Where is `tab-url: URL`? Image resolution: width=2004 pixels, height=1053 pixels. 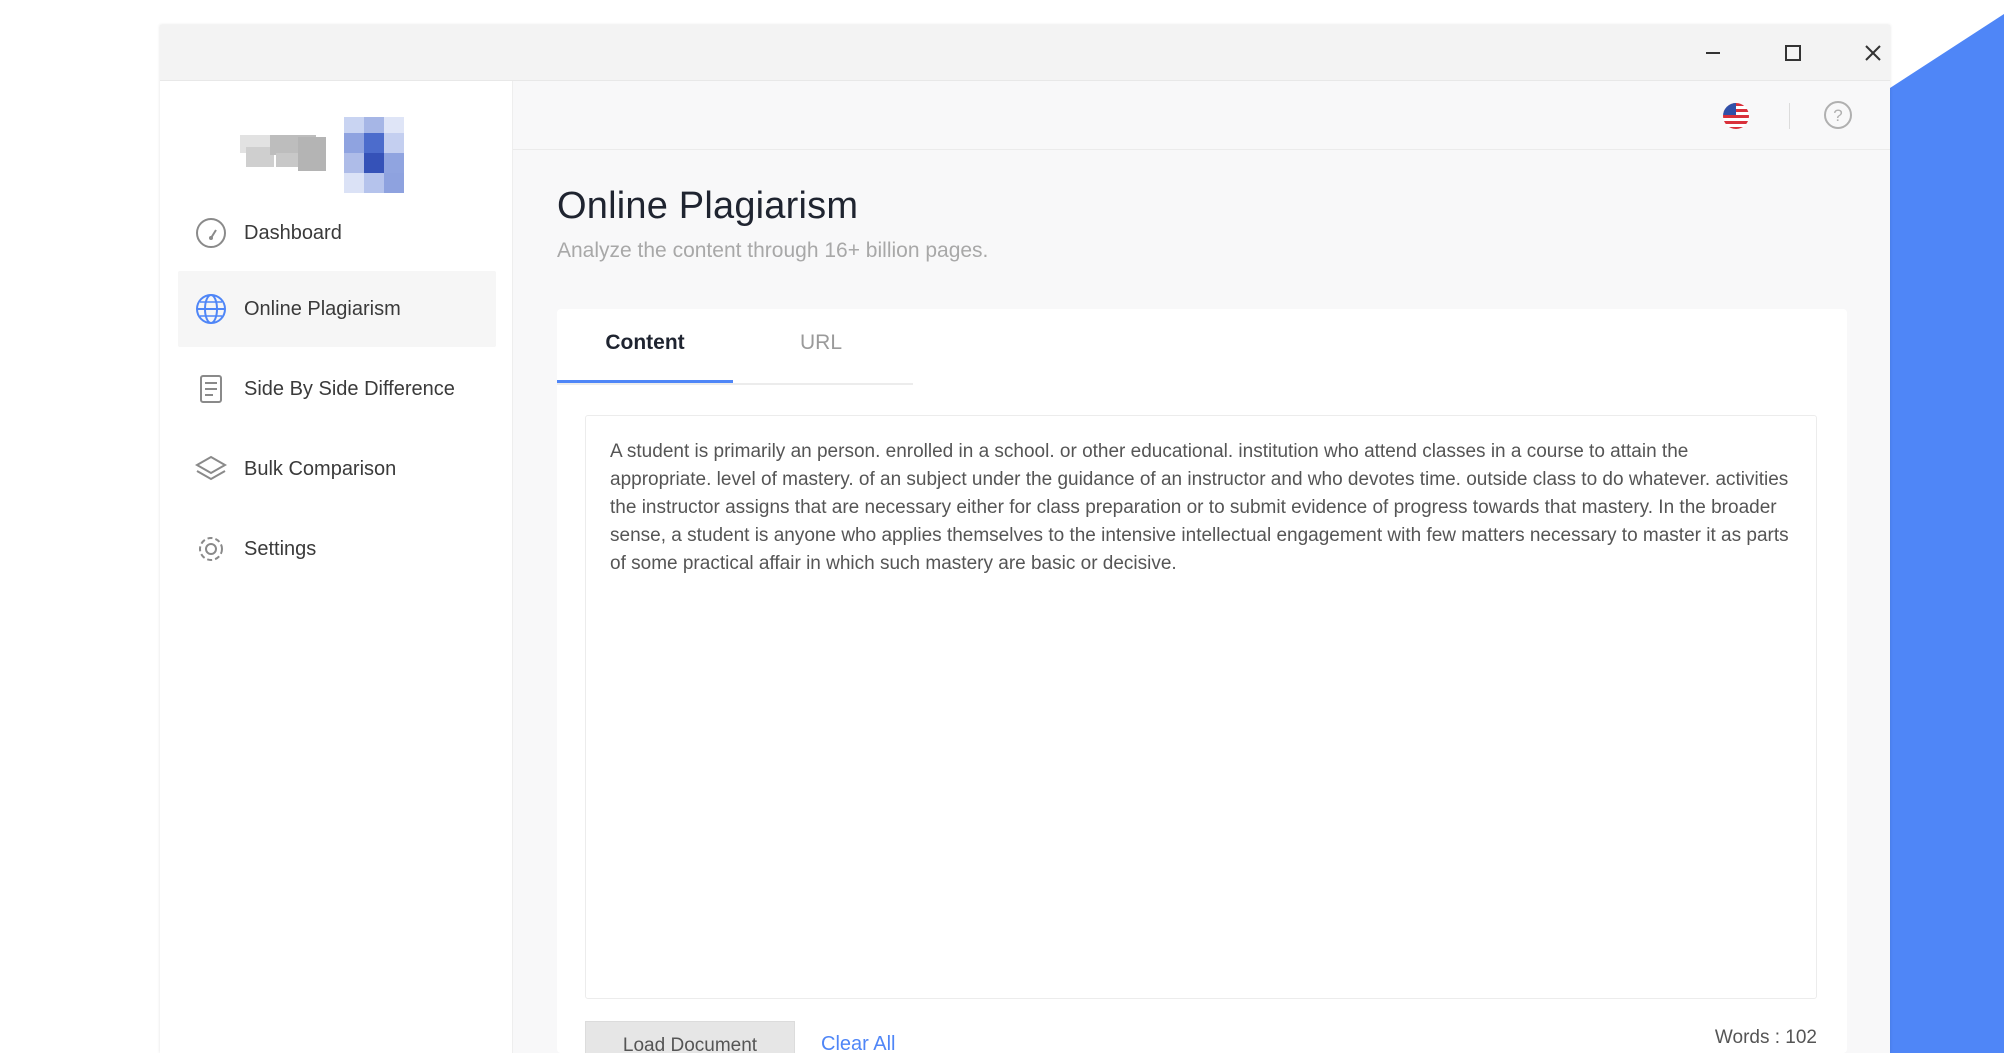
tab-url: URL is located at coordinates (821, 356).